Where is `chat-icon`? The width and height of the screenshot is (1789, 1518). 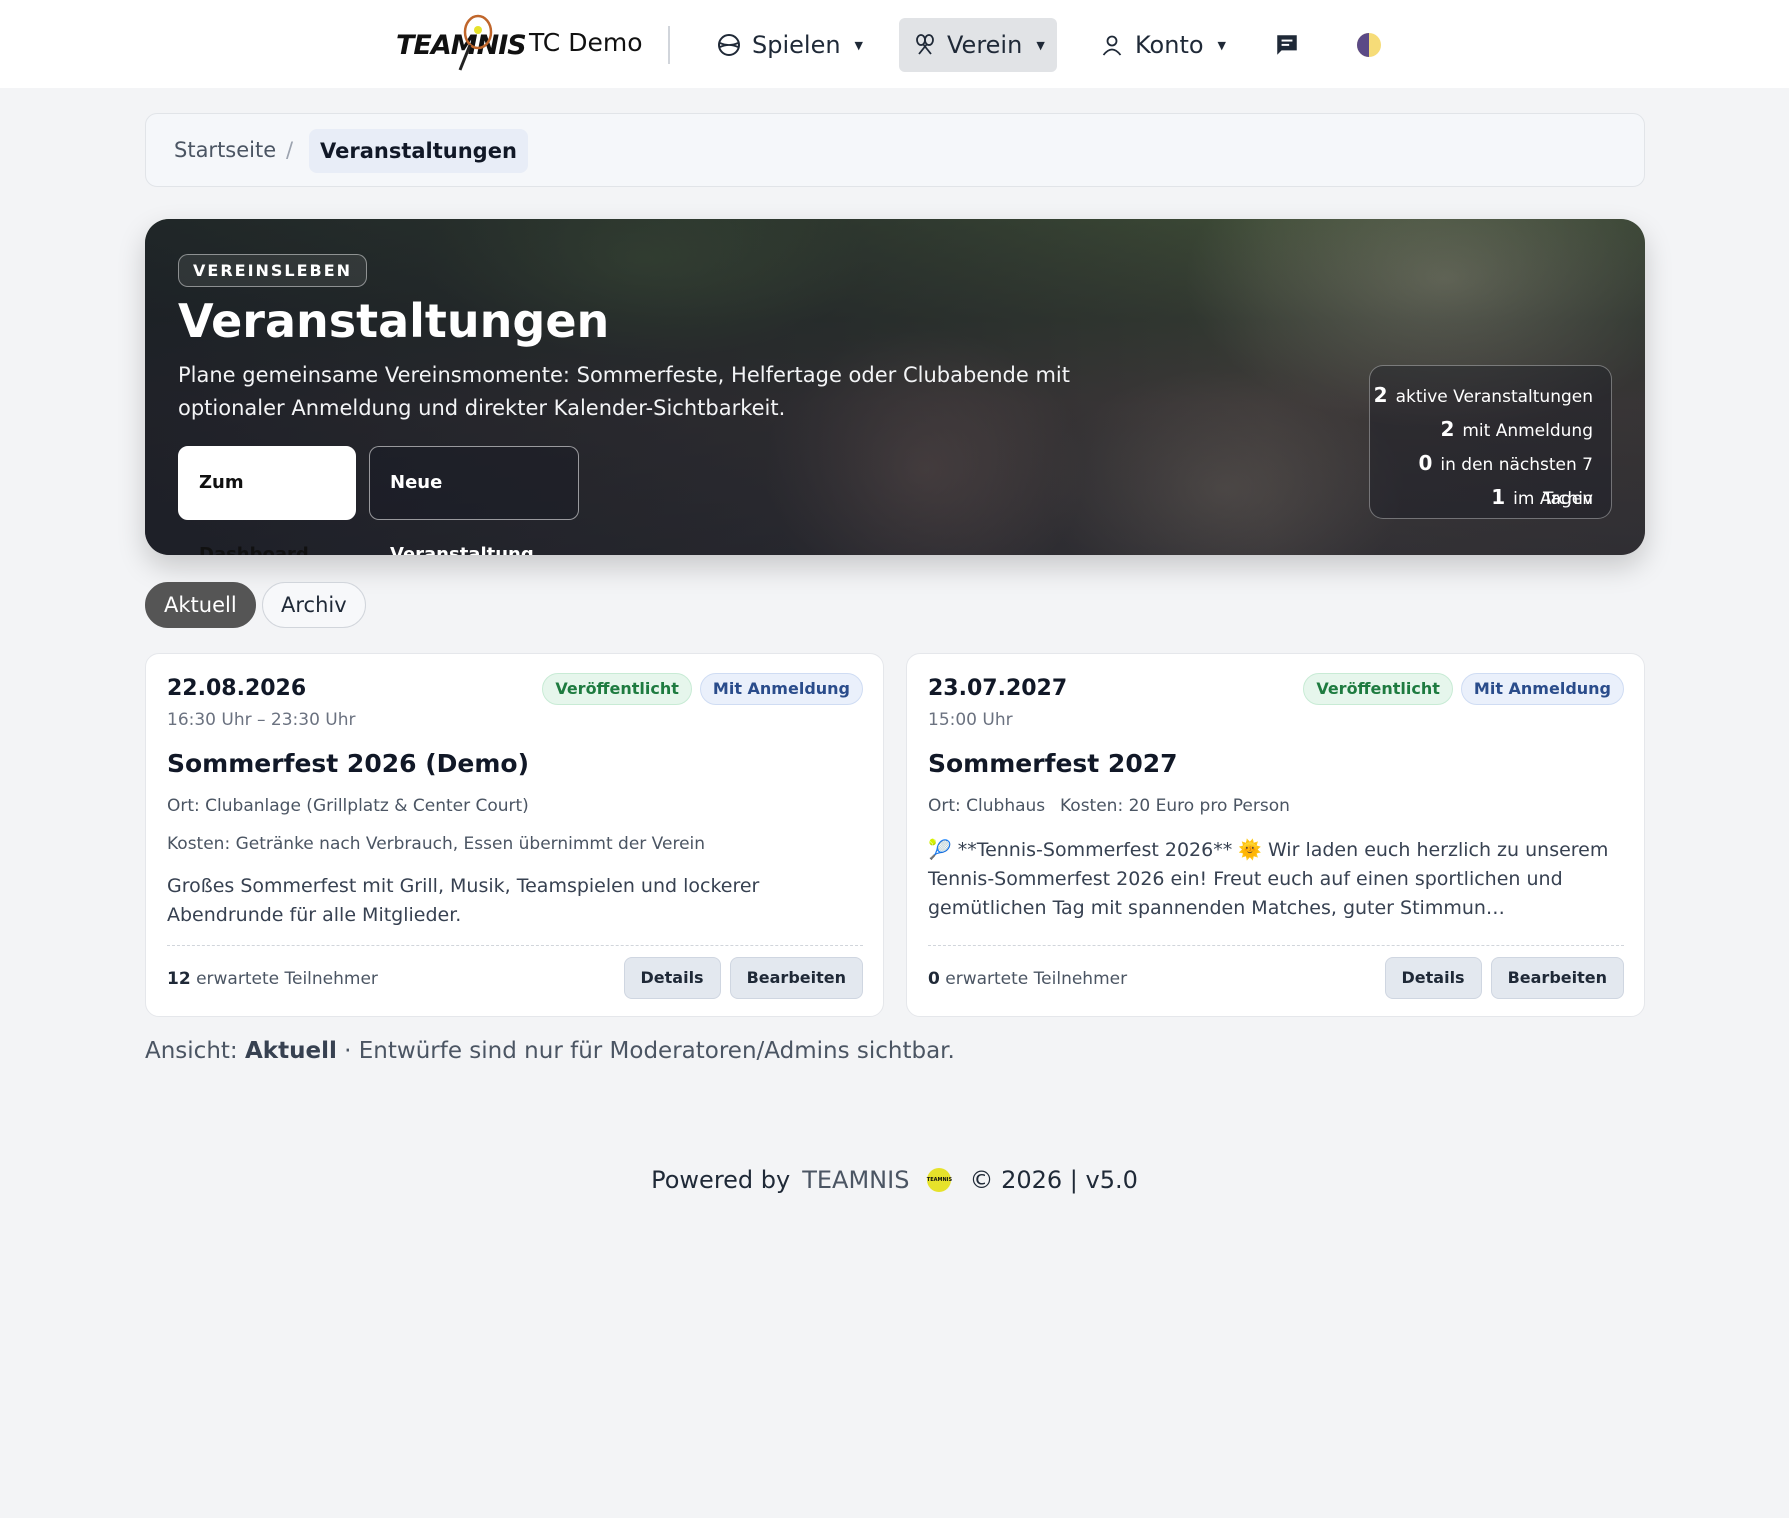 chat-icon is located at coordinates (1287, 45).